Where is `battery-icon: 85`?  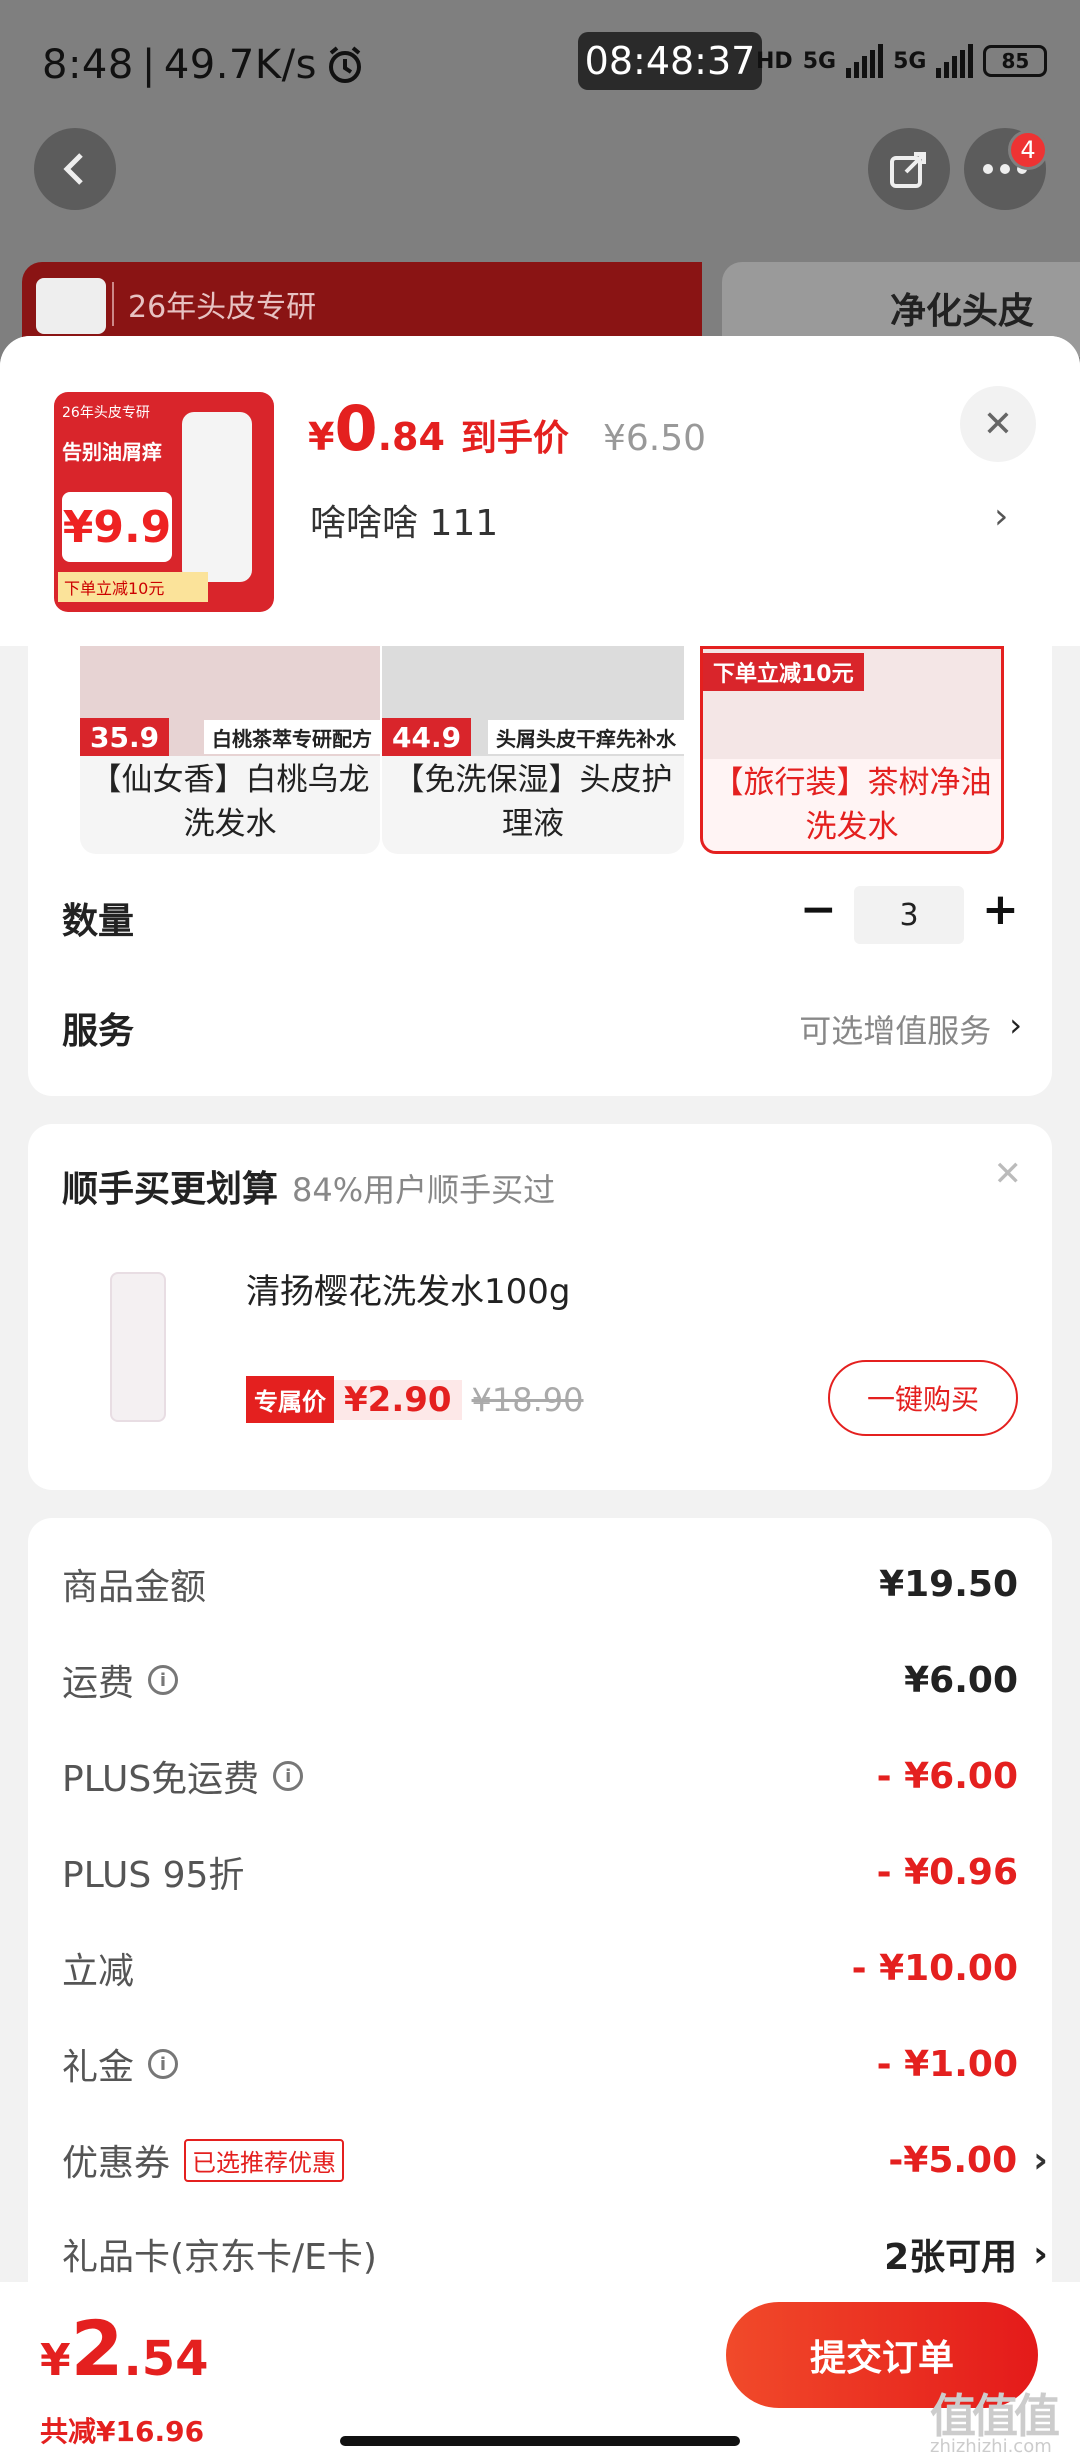 battery-icon: 85 is located at coordinates (1015, 61).